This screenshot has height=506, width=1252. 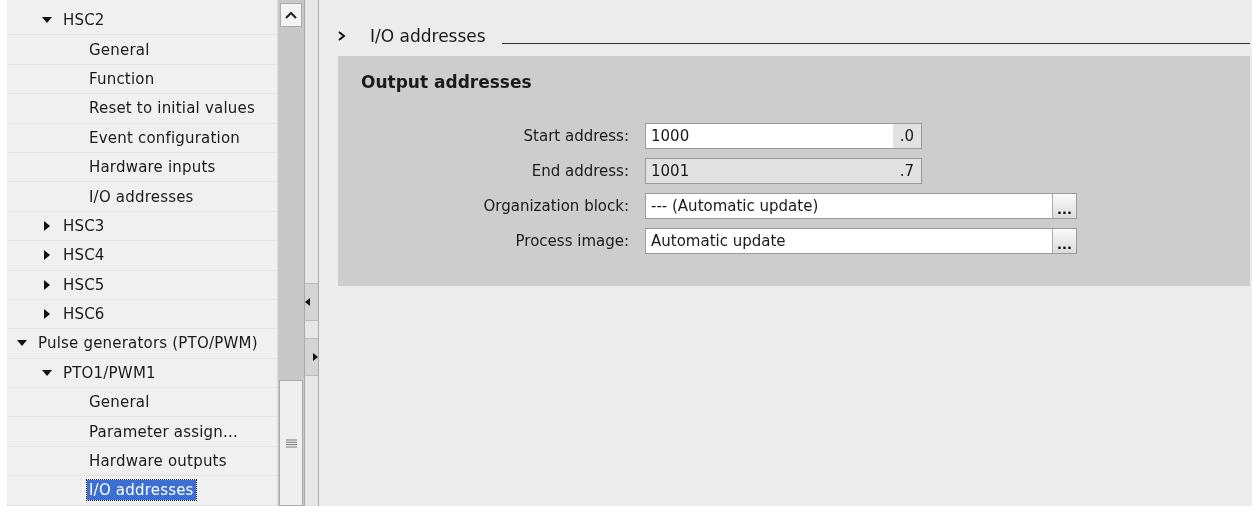 What do you see at coordinates (555, 206) in the screenshot?
I see `field-label: Organization block:` at bounding box center [555, 206].